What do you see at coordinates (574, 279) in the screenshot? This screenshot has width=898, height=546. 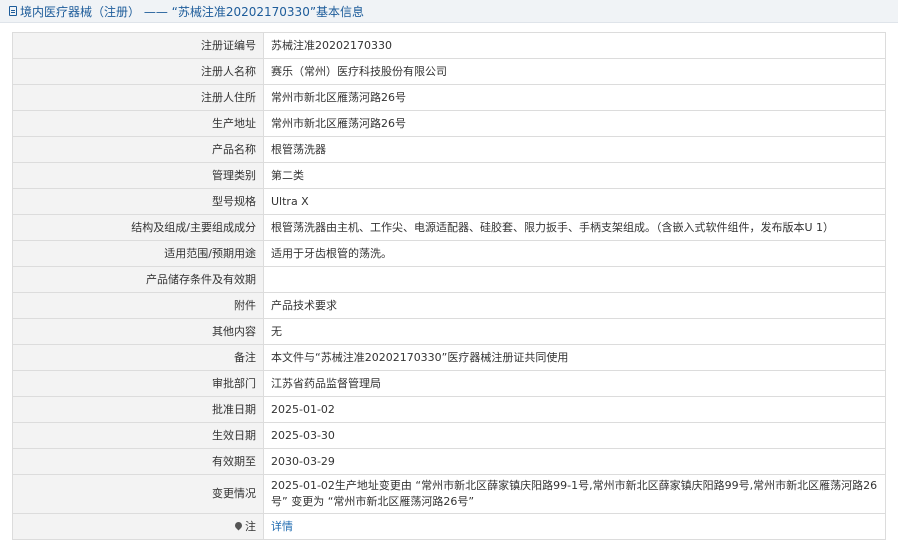 I see `row-value` at bounding box center [574, 279].